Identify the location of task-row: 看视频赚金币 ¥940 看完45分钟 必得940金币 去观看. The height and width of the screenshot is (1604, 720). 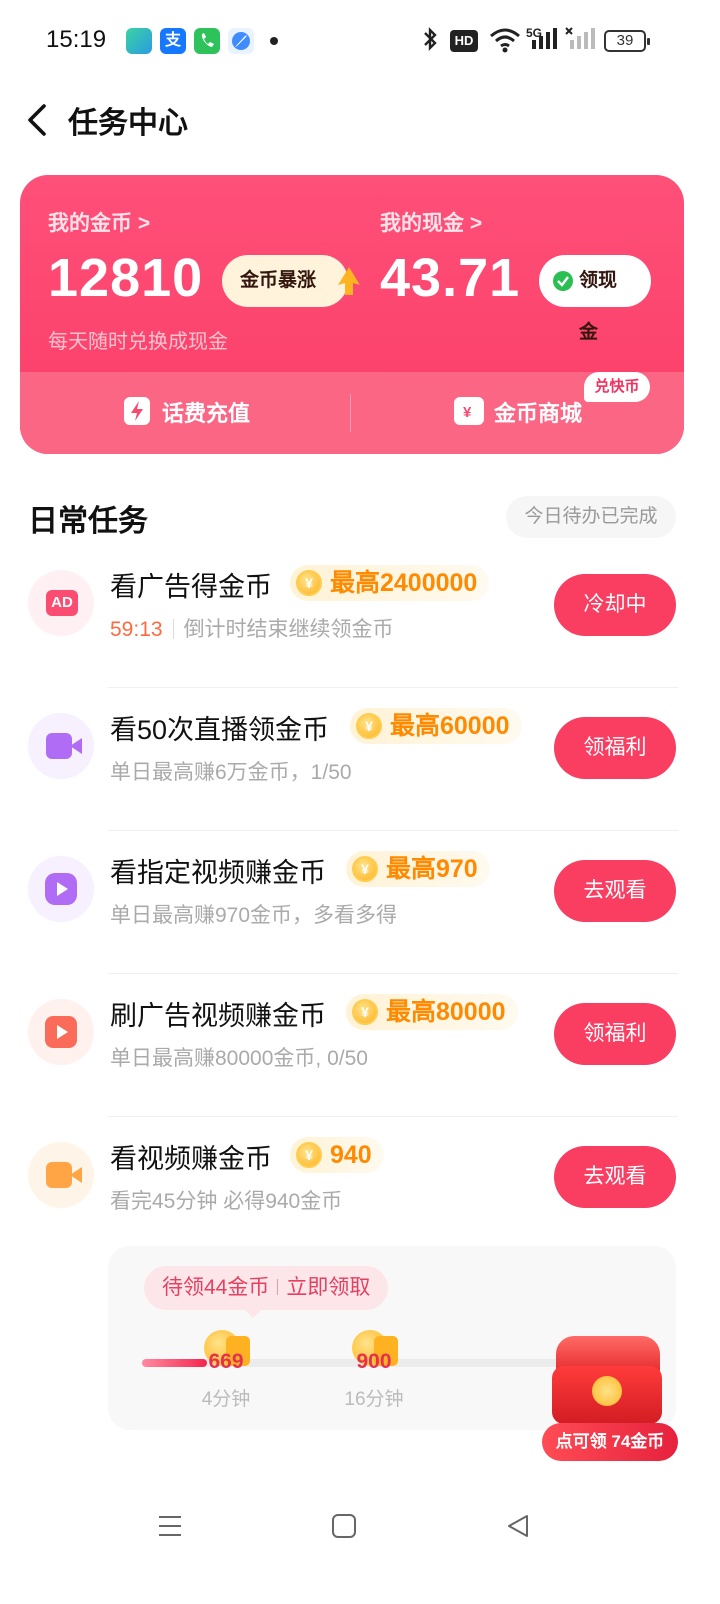
(360, 1188).